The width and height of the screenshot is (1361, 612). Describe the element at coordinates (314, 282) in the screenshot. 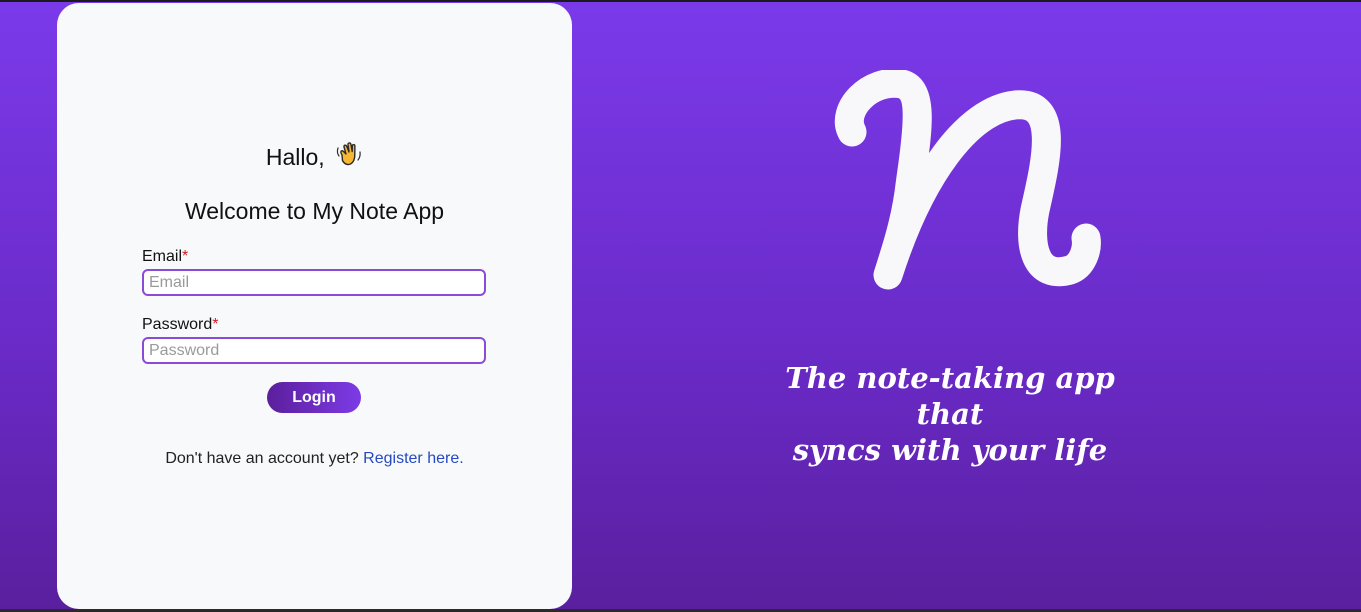

I see `email-input` at that location.